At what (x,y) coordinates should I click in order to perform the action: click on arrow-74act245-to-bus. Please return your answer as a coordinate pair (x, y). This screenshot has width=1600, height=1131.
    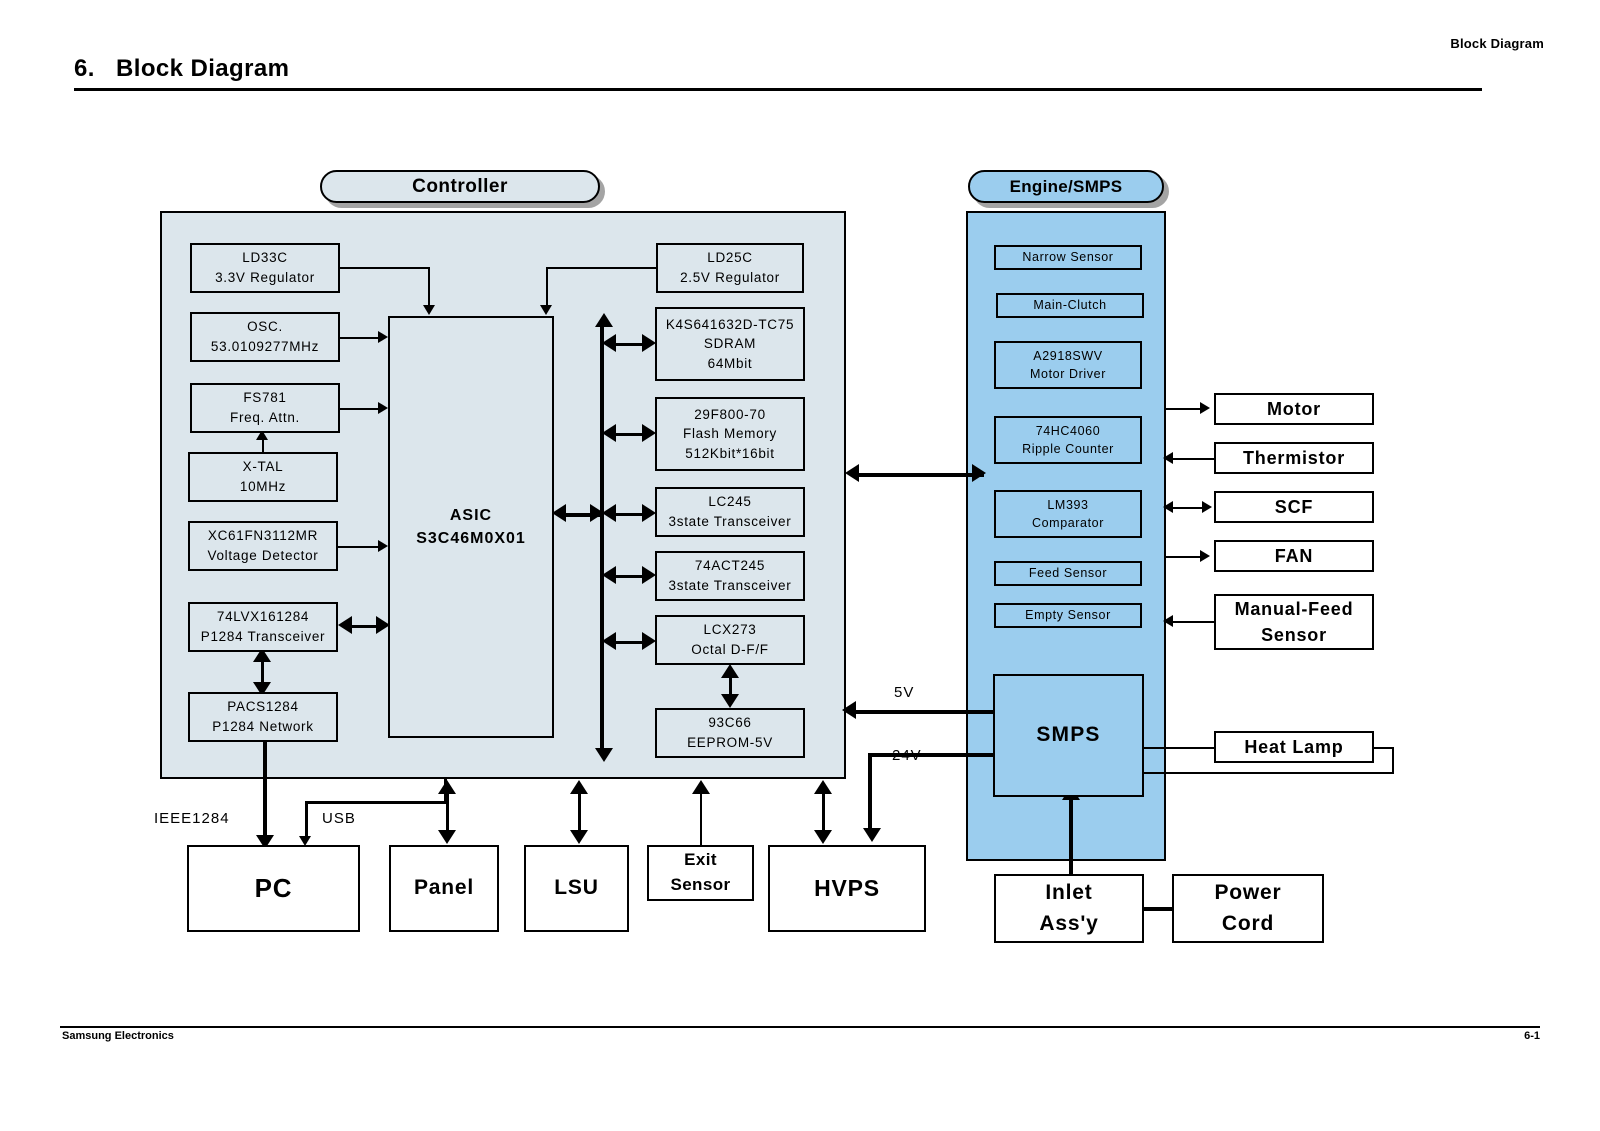
    Looking at the image, I should click on (609, 575).